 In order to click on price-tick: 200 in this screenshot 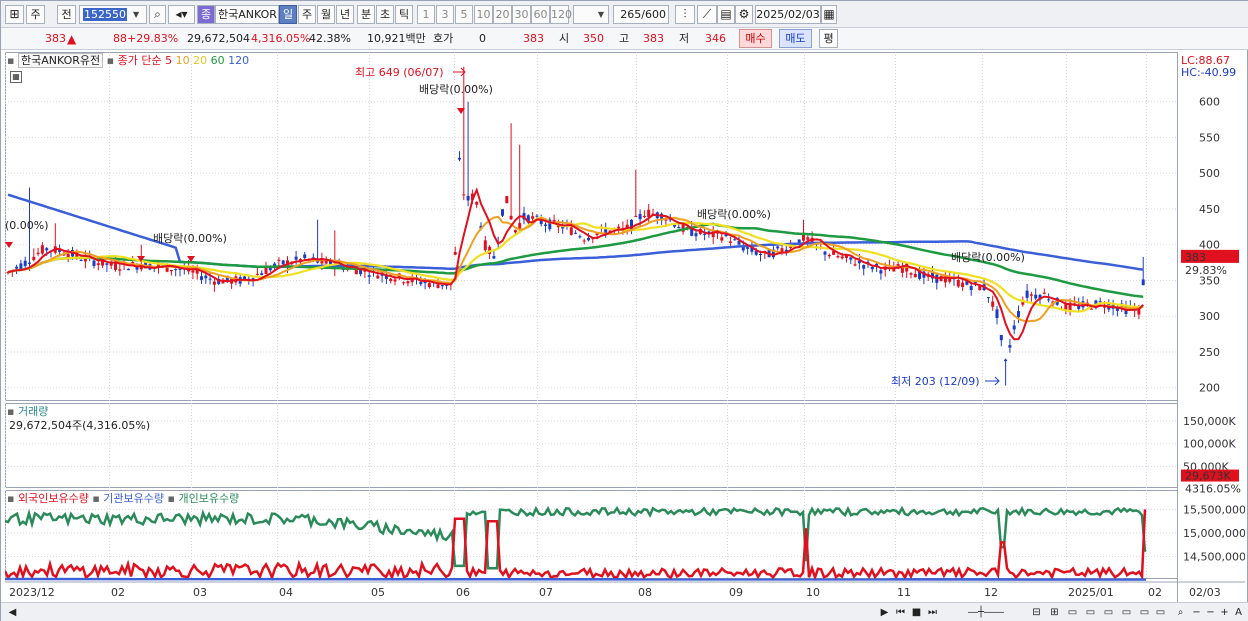, I will do `click(1209, 388)`.